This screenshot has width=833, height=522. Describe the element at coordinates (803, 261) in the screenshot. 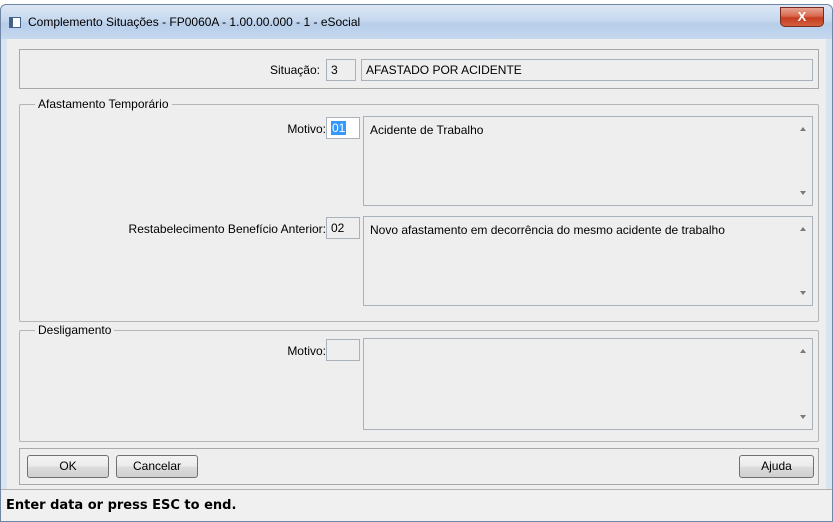

I see `restabelecimento-scrollbar` at that location.